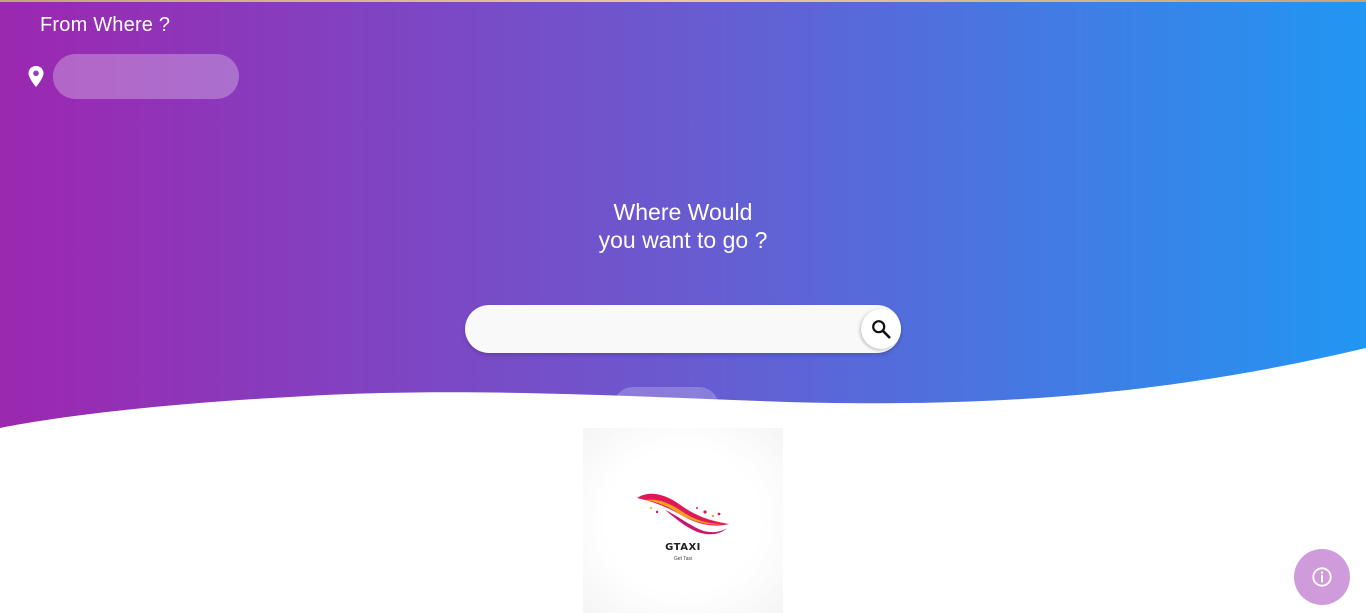  I want to click on info-icon, so click(1322, 577).